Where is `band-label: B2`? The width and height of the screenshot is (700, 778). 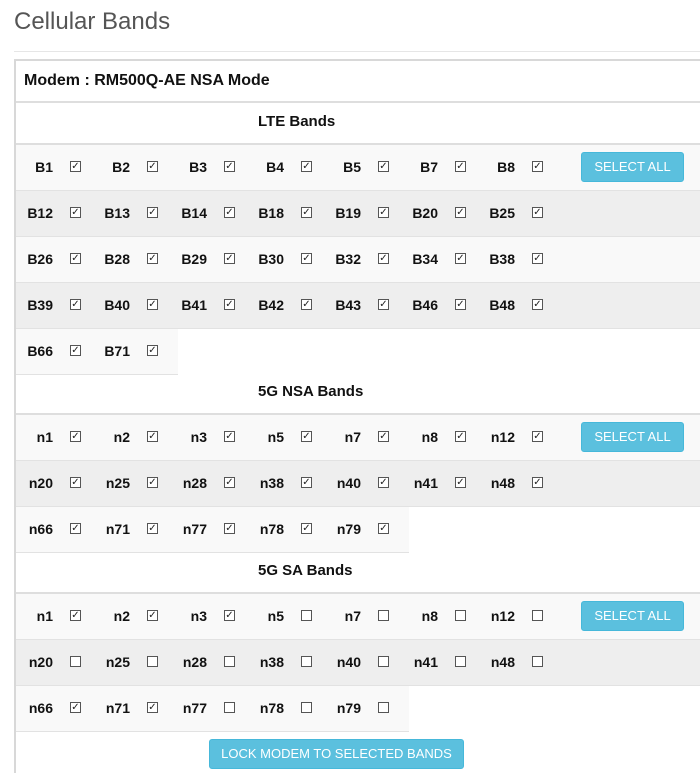 band-label: B2 is located at coordinates (121, 167).